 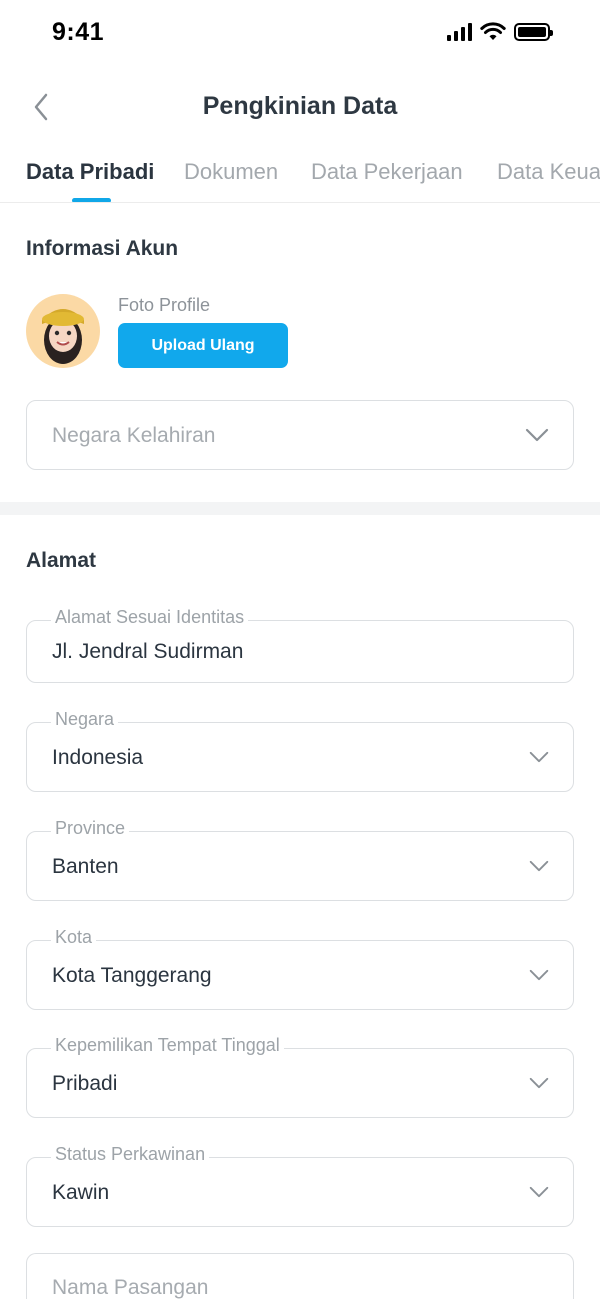 What do you see at coordinates (300, 968) in the screenshot?
I see `kota-select: Kota Kota Tanggerang` at bounding box center [300, 968].